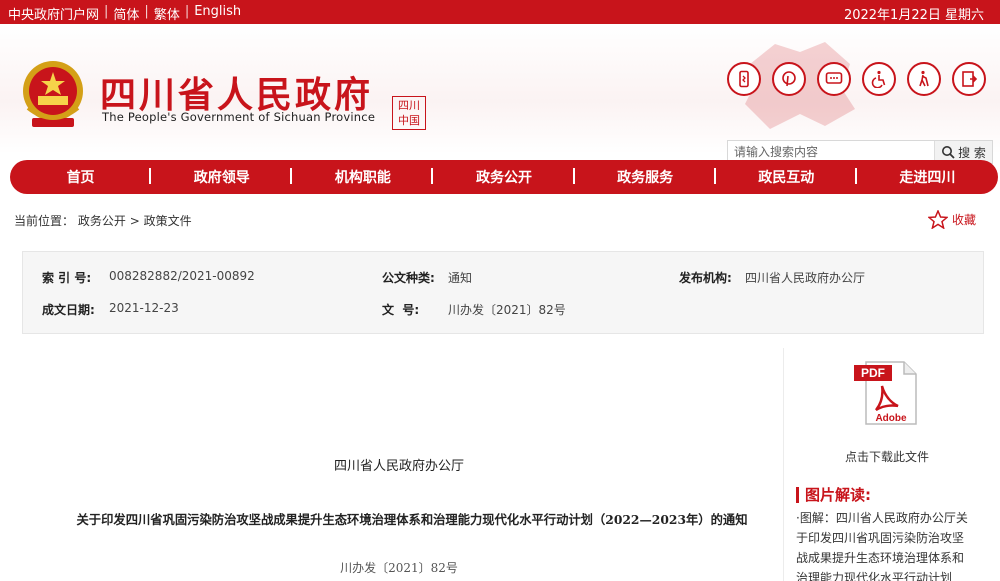 This screenshot has height=581, width=1000. What do you see at coordinates (167, 13) in the screenshot?
I see `link-traditional: 繁体` at bounding box center [167, 13].